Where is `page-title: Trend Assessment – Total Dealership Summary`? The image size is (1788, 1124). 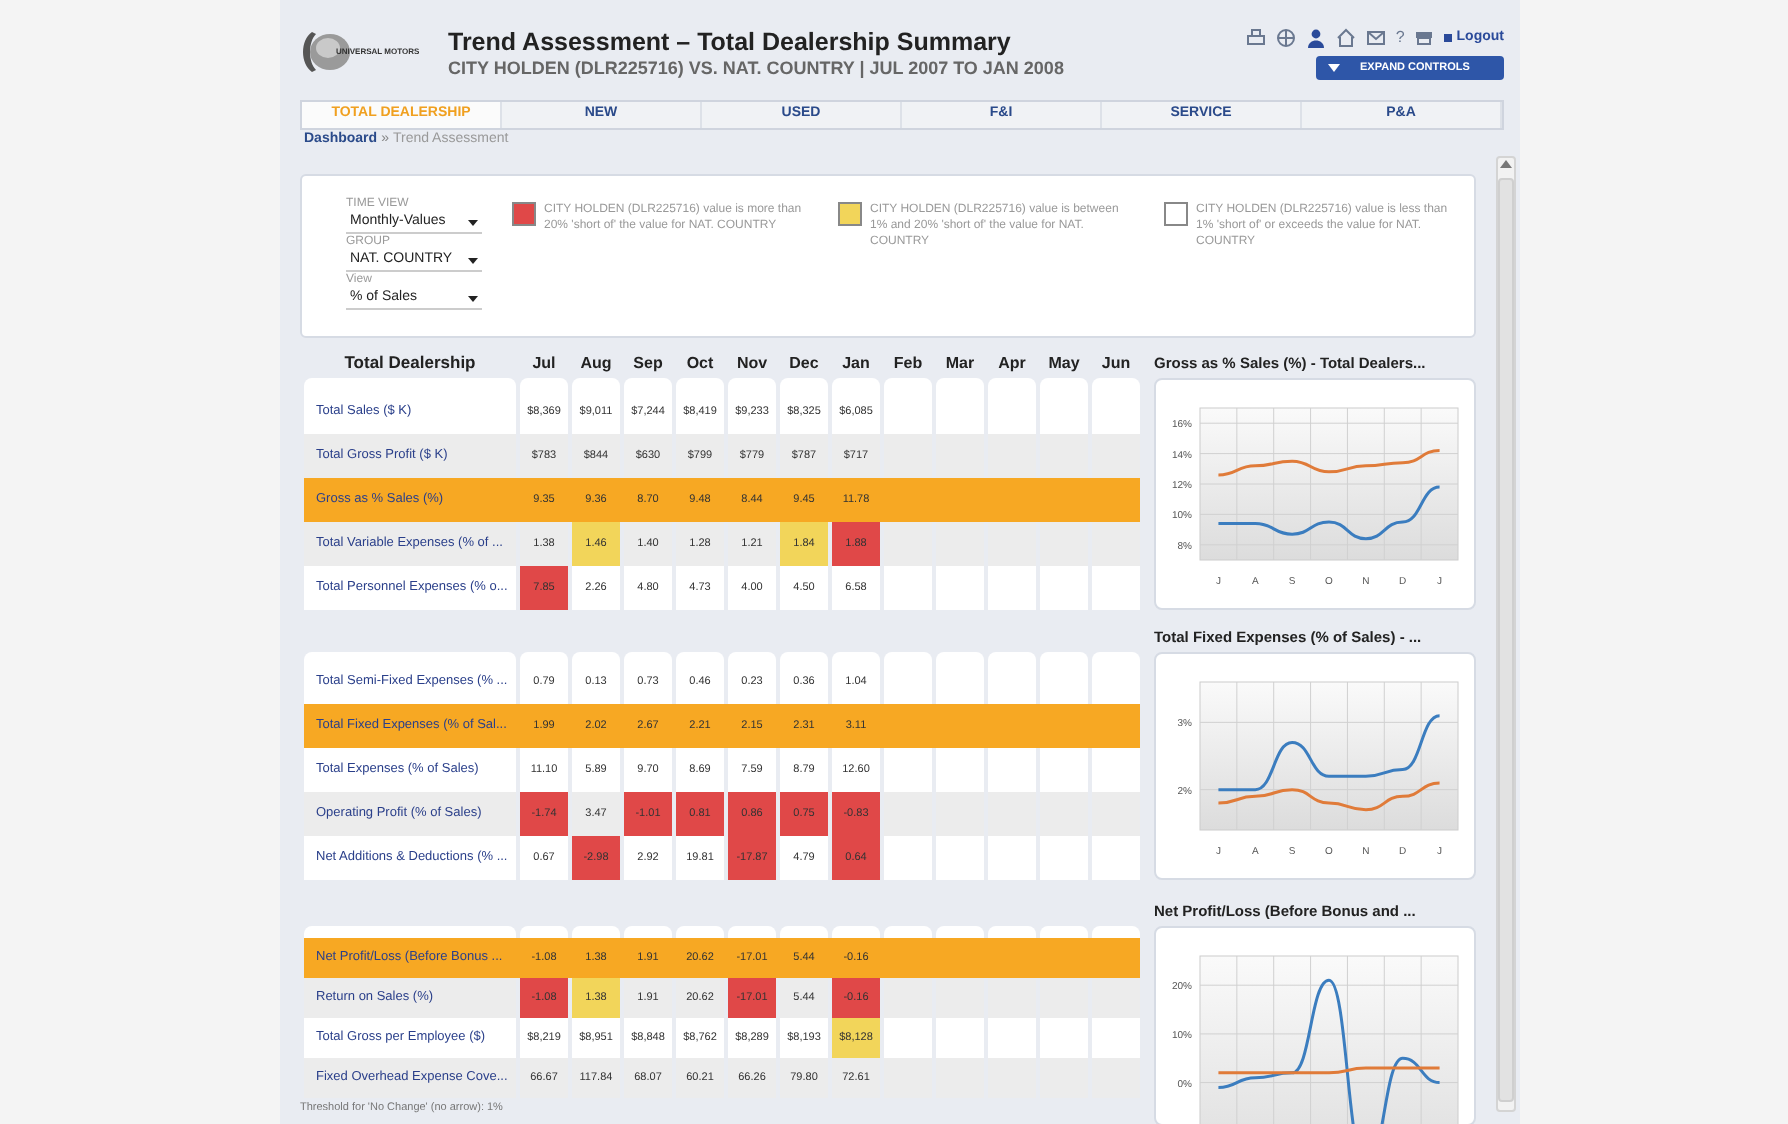
page-title: Trend Assessment – Total Dealership Summary is located at coordinates (730, 43).